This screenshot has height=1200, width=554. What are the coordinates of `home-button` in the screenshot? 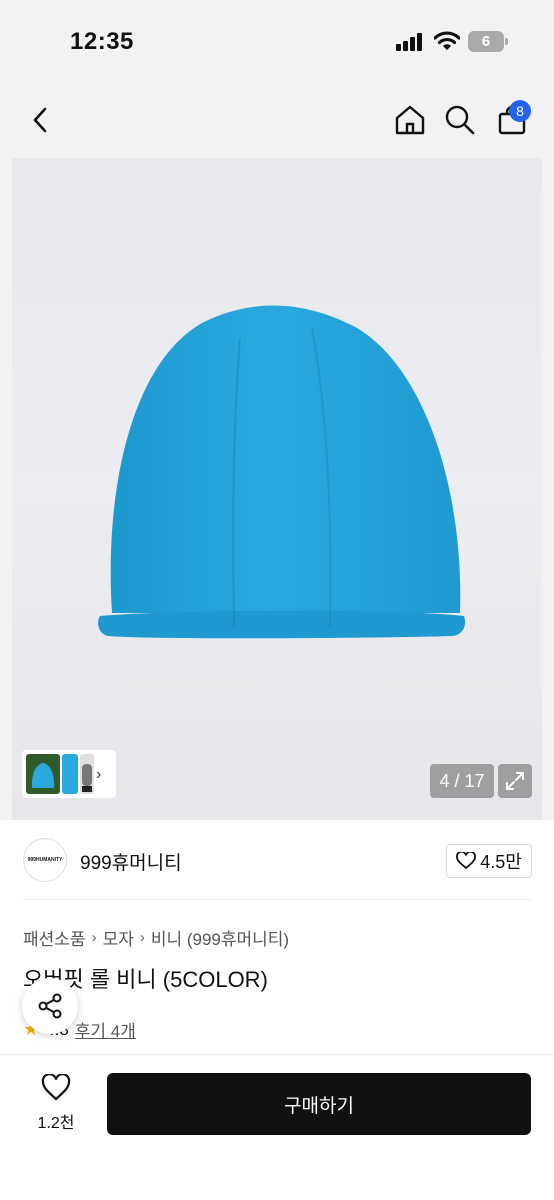 It's located at (410, 120).